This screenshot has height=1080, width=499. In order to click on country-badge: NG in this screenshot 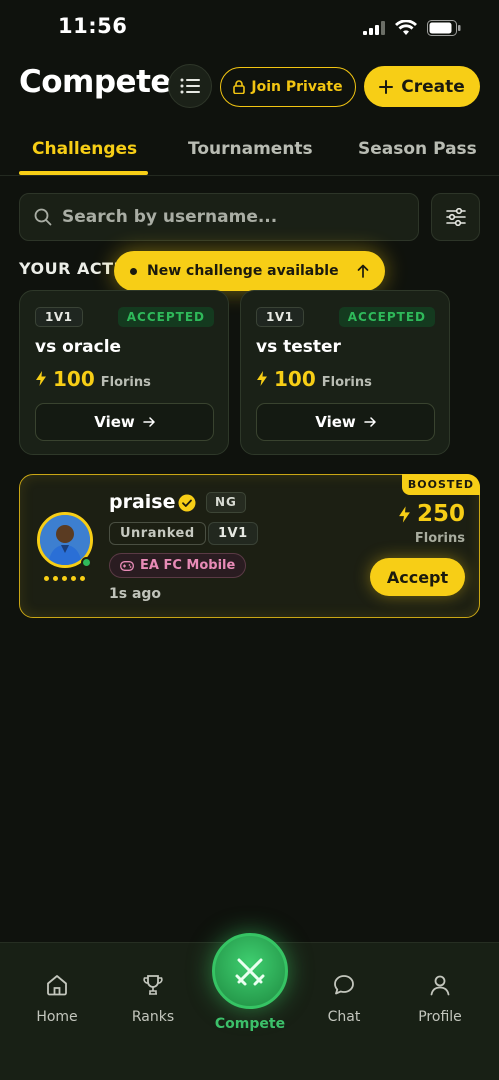, I will do `click(226, 502)`.